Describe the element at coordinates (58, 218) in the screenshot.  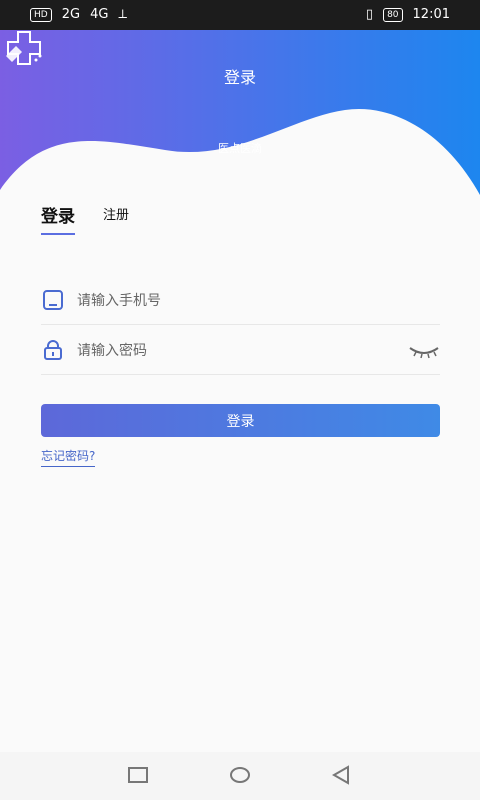
I see `tab-login: 登录` at that location.